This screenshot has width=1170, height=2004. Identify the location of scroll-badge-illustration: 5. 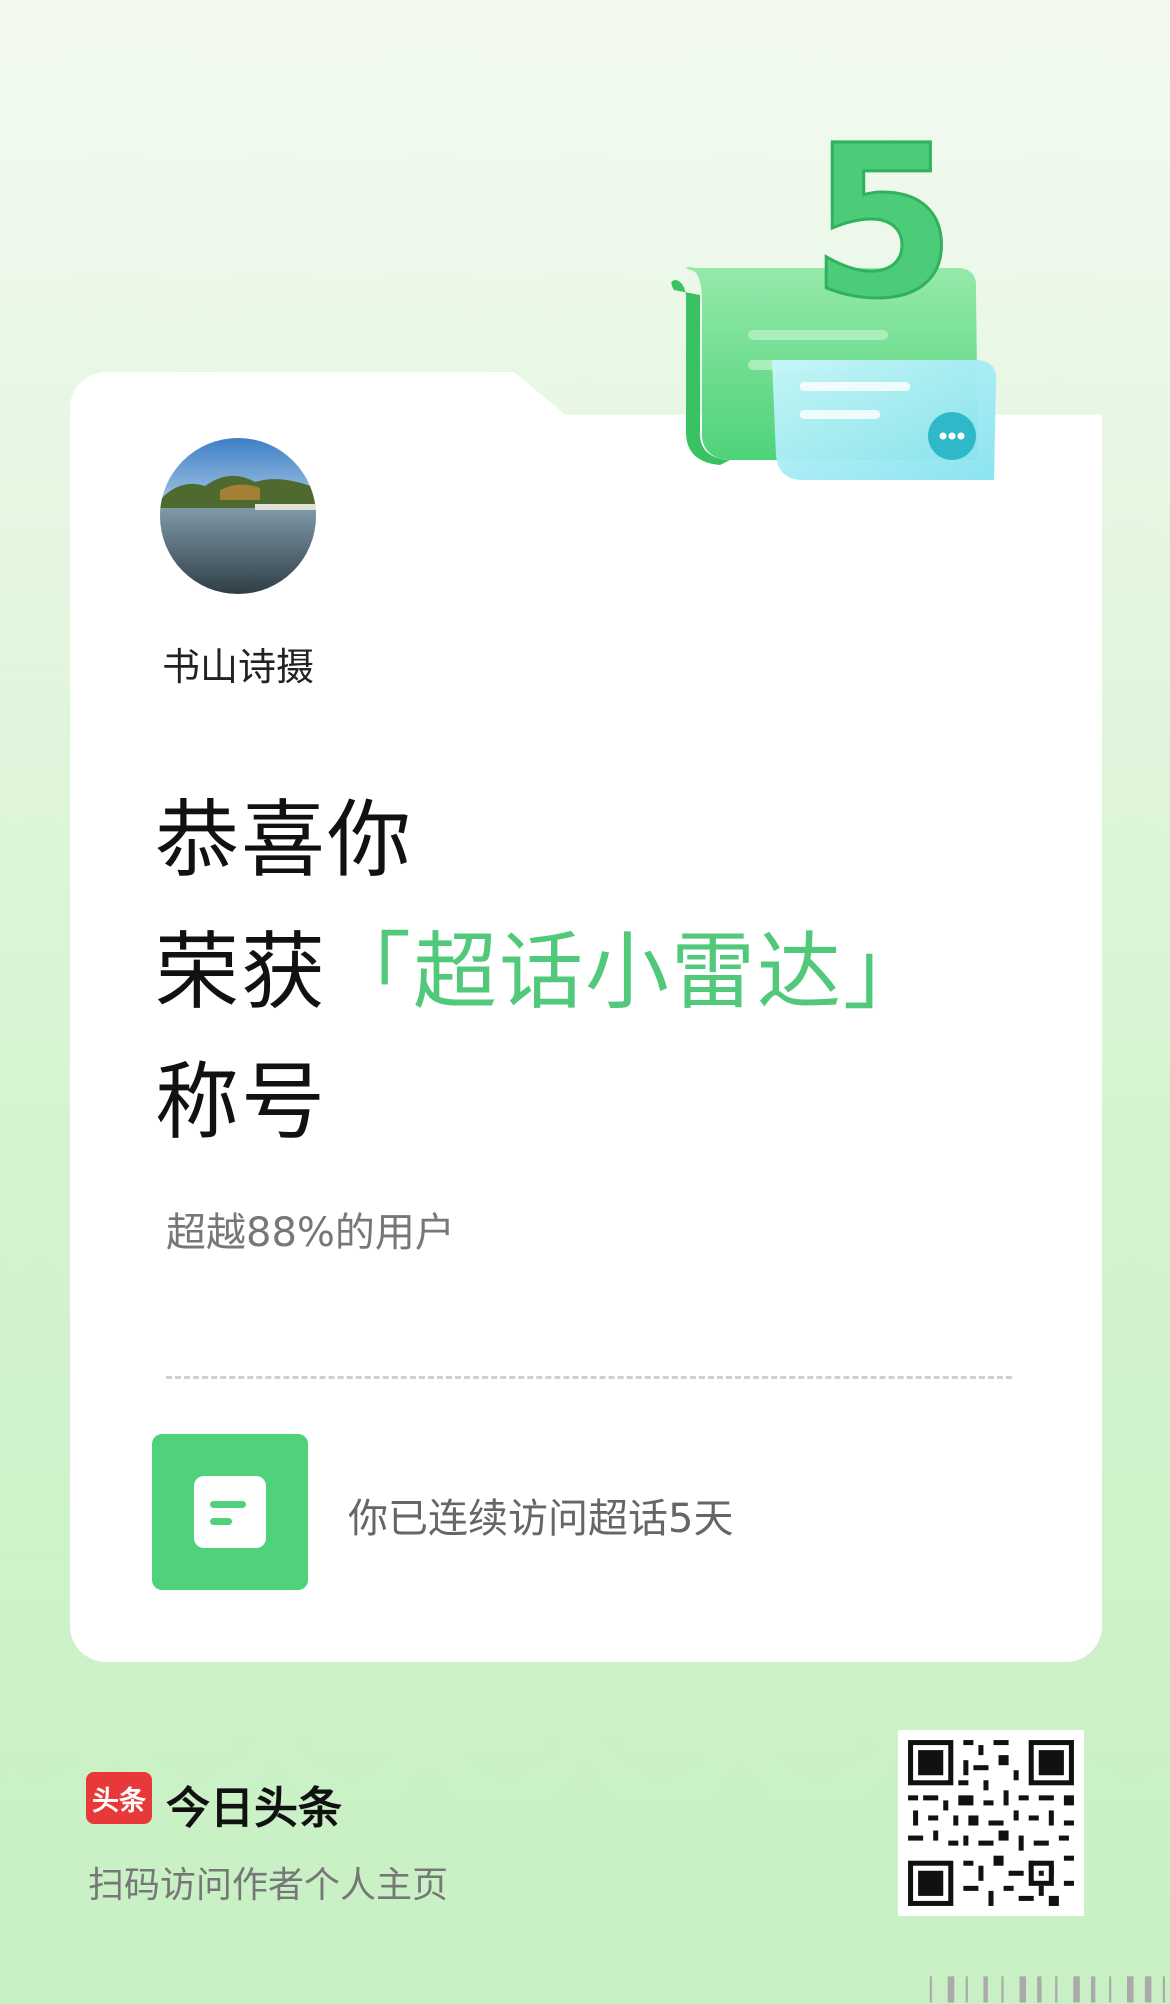
(834, 300).